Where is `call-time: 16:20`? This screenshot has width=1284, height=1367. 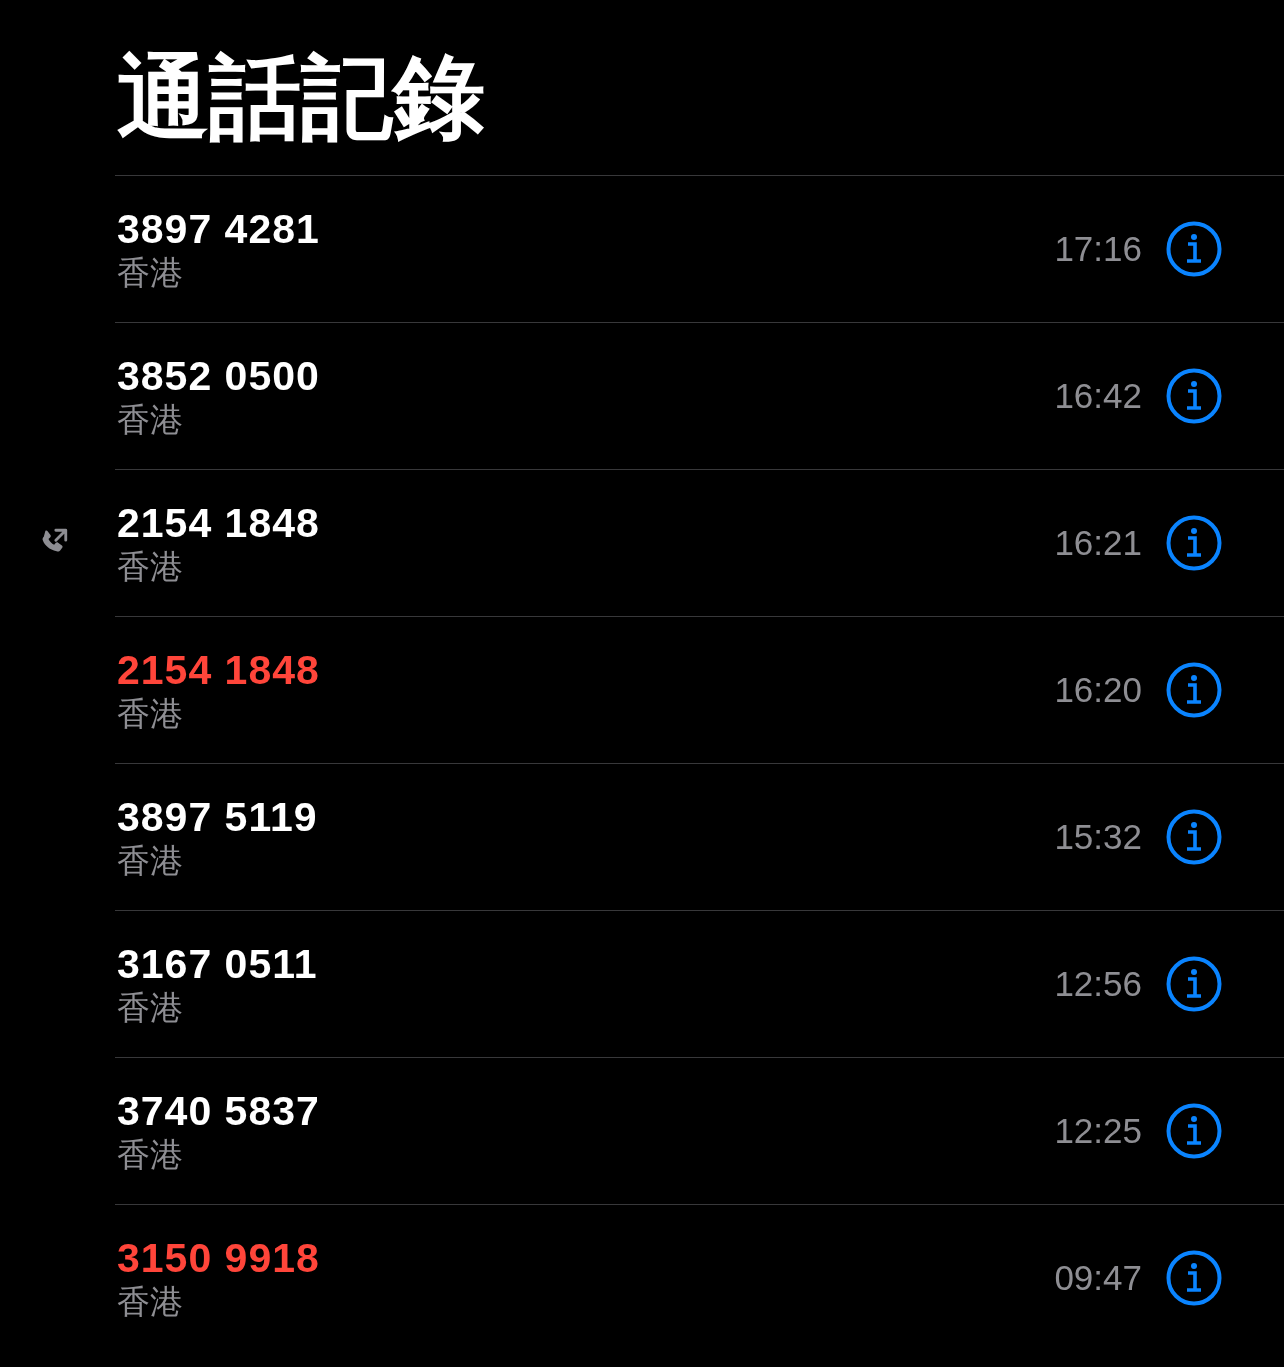
call-time: 16:20 is located at coordinates (1098, 690).